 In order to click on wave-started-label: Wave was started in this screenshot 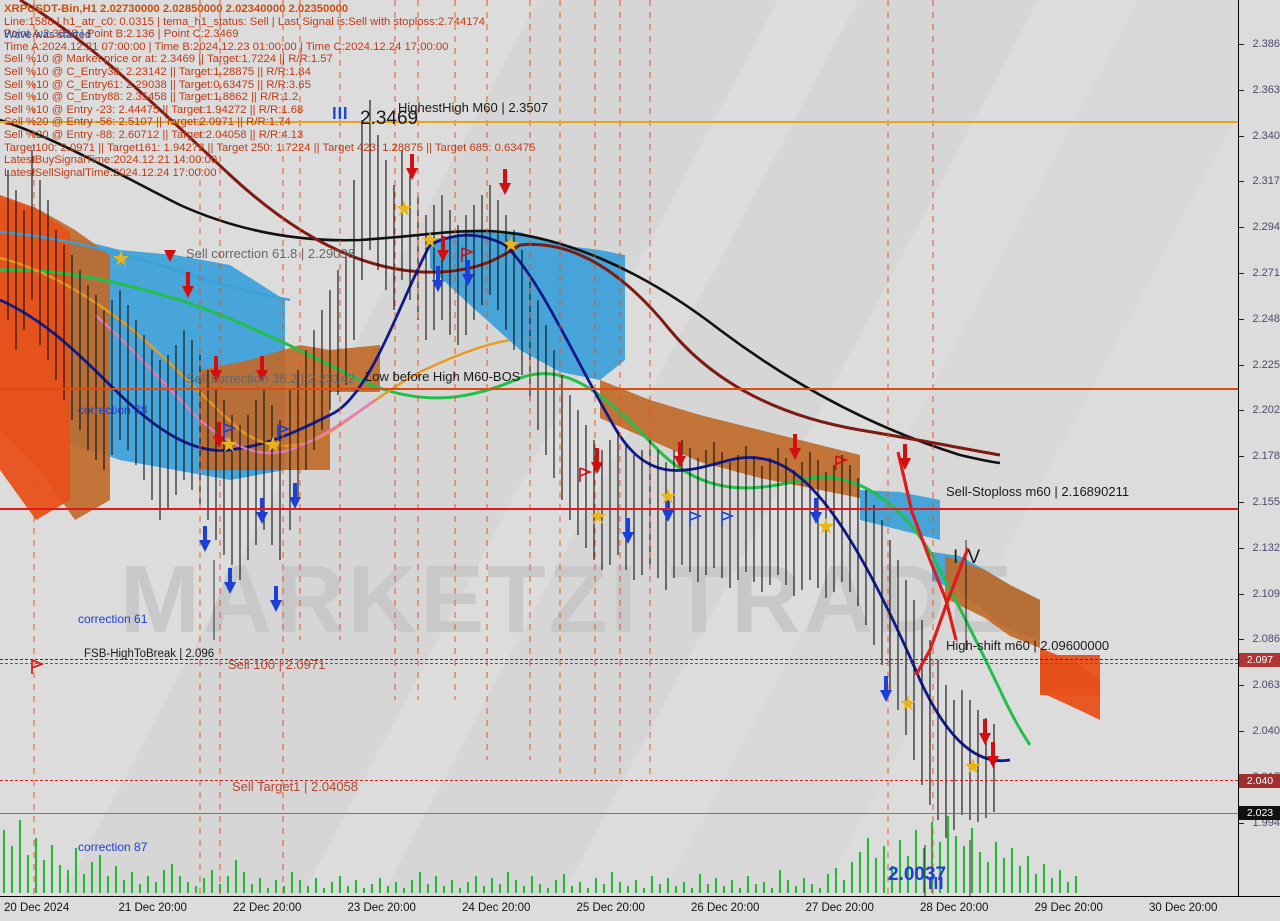, I will do `click(48, 35)`.